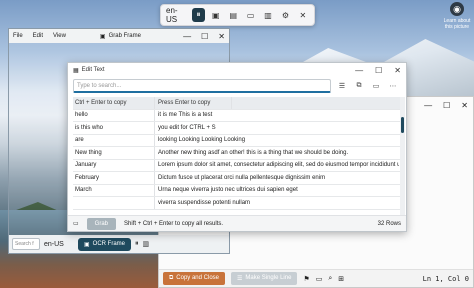  I want to click on cell-value: it is me This is a test, so click(185, 115).